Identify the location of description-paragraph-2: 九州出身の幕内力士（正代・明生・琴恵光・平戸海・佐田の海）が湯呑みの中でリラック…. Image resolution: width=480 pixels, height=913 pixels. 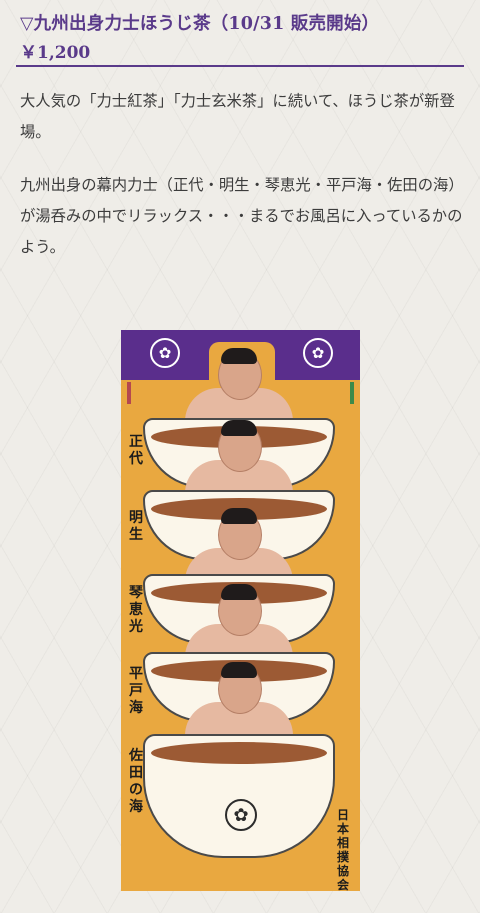
(242, 216).